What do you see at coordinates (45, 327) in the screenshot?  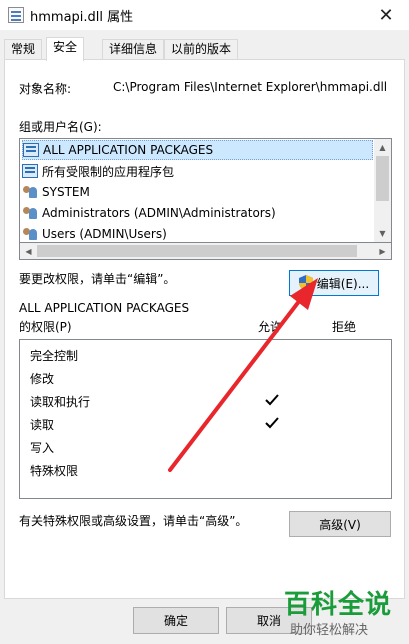 I see `permissions-title-suffix: 的权限(P)` at bounding box center [45, 327].